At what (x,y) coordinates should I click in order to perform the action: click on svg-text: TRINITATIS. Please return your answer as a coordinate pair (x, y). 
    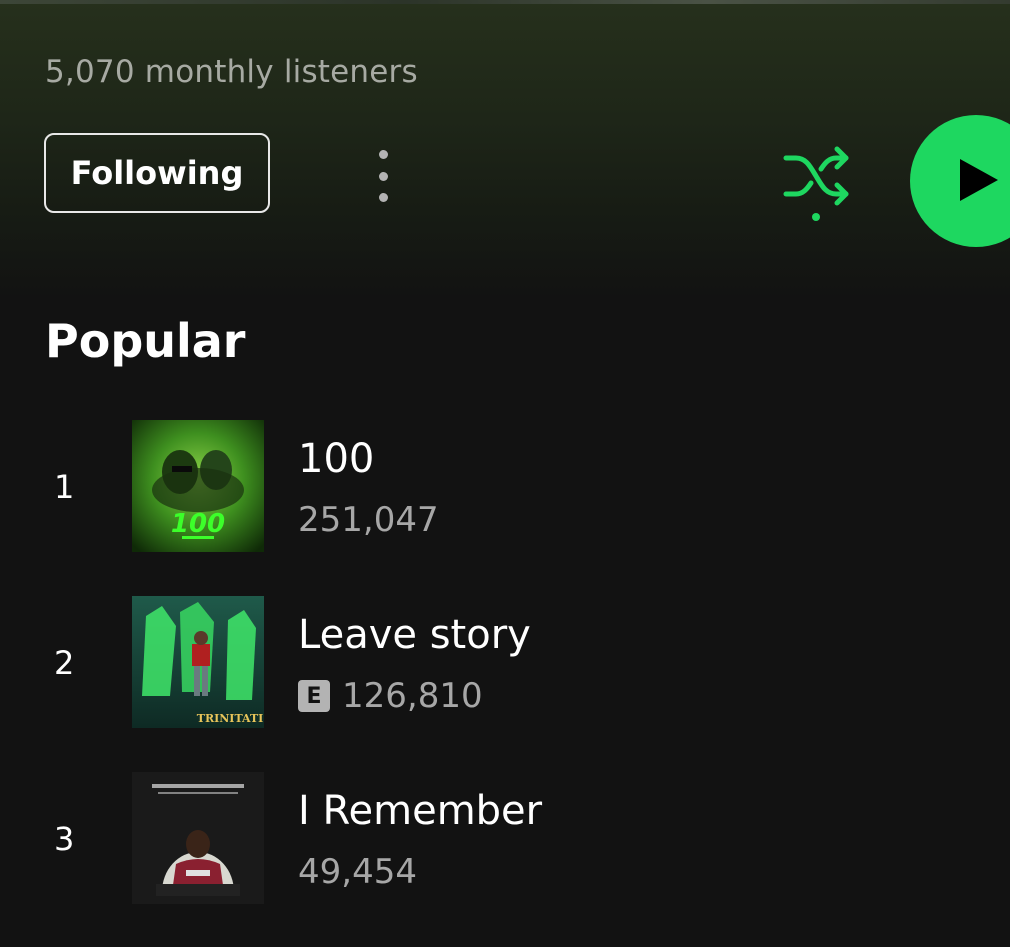
    Looking at the image, I should click on (230, 718).